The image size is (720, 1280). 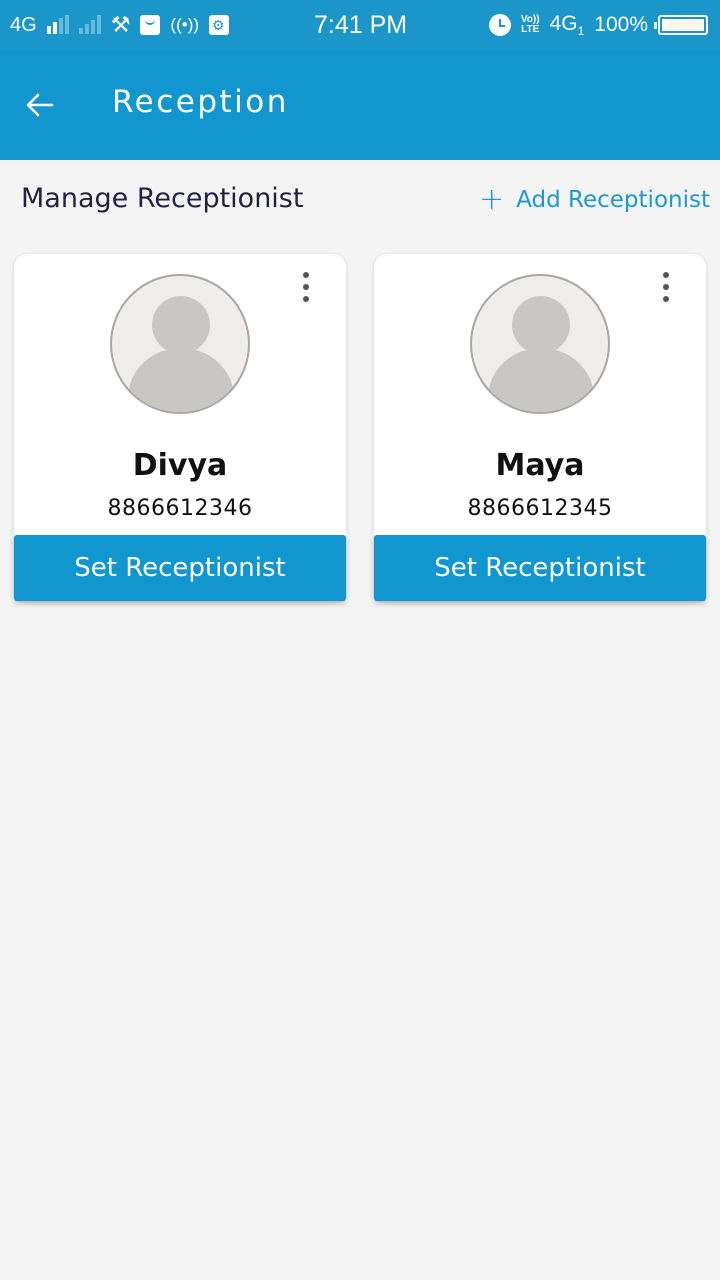 I want to click on status-right: Vo)) LTE 4G1 100%, so click(x=598, y=25).